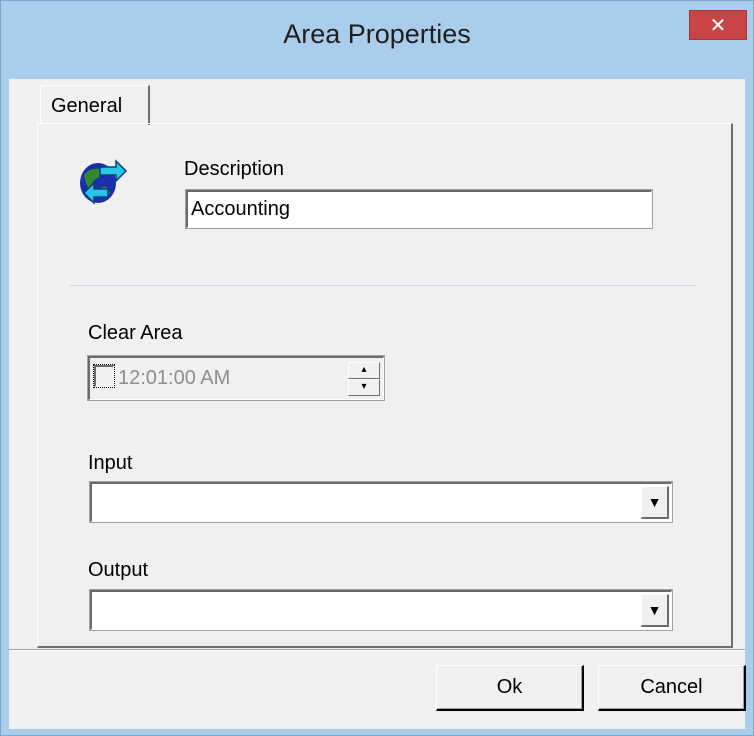 Image resolution: width=754 pixels, height=736 pixels. Describe the element at coordinates (135, 333) in the screenshot. I see `clear-area-label: Clear Area` at that location.